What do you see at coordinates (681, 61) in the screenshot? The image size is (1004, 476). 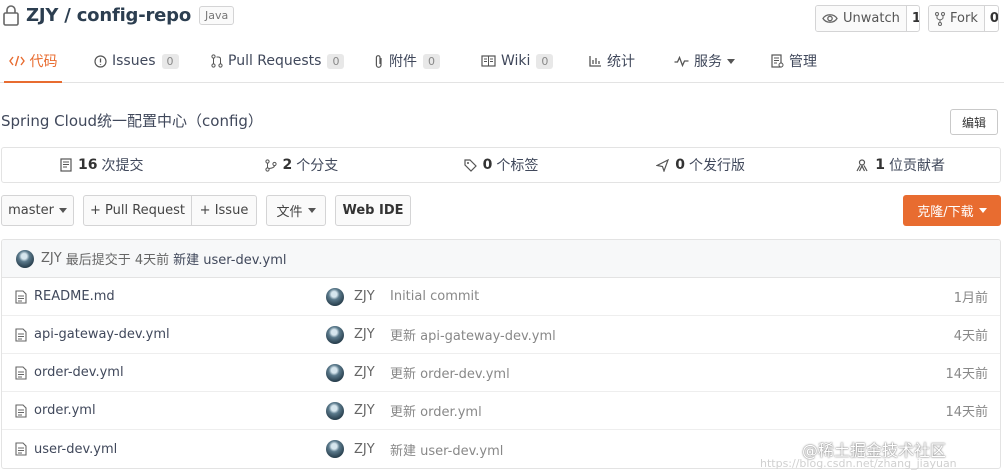 I see `pulse-icon` at bounding box center [681, 61].